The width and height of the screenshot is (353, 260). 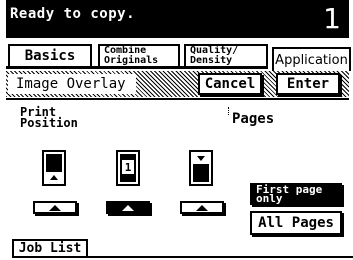 I want to click on tab-application-label: Application, so click(x=311, y=60).